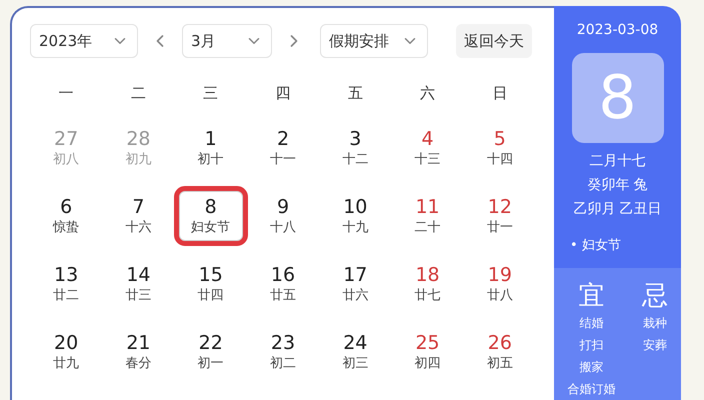  What do you see at coordinates (617, 209) in the screenshot?
I see `lunar-info: 乙卯月 乙丑日` at bounding box center [617, 209].